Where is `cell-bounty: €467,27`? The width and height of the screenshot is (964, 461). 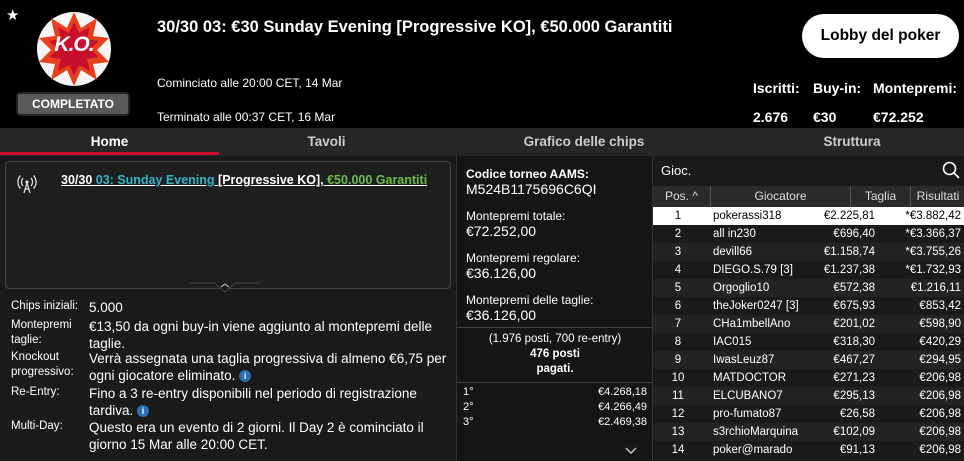
cell-bounty: €467,27 is located at coordinates (854, 360).